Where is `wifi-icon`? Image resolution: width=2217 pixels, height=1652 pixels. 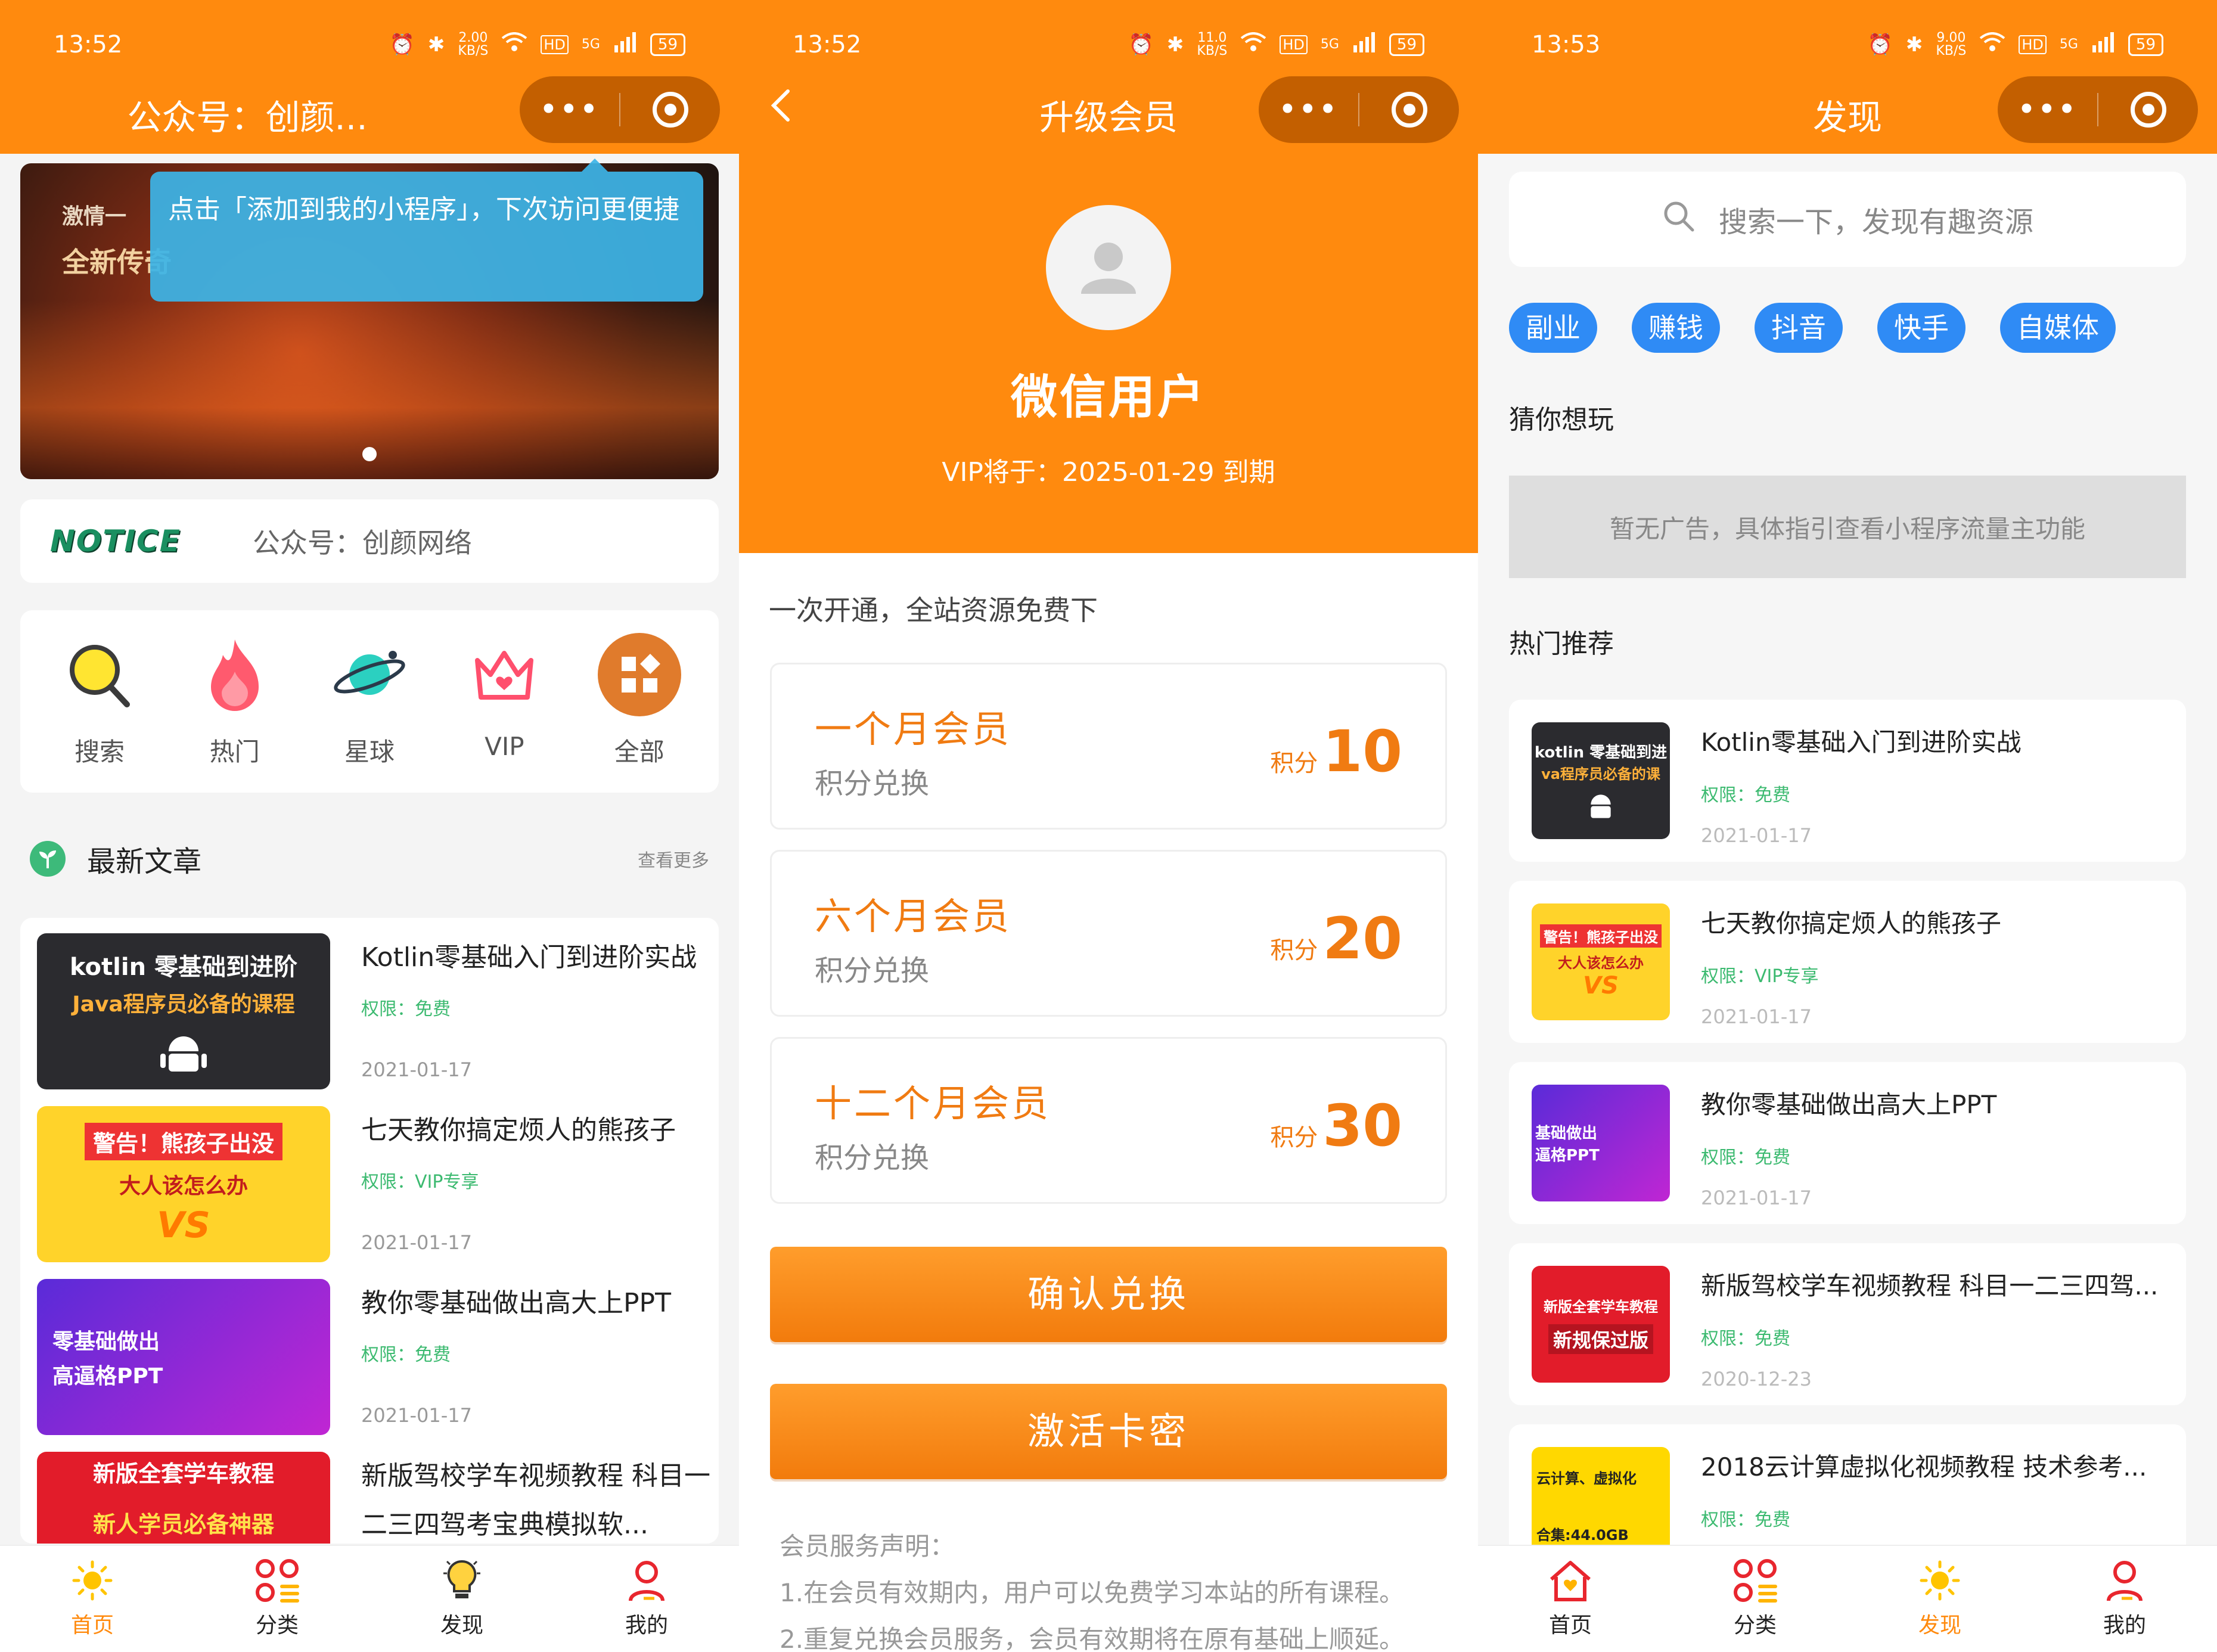 wifi-icon is located at coordinates (514, 45).